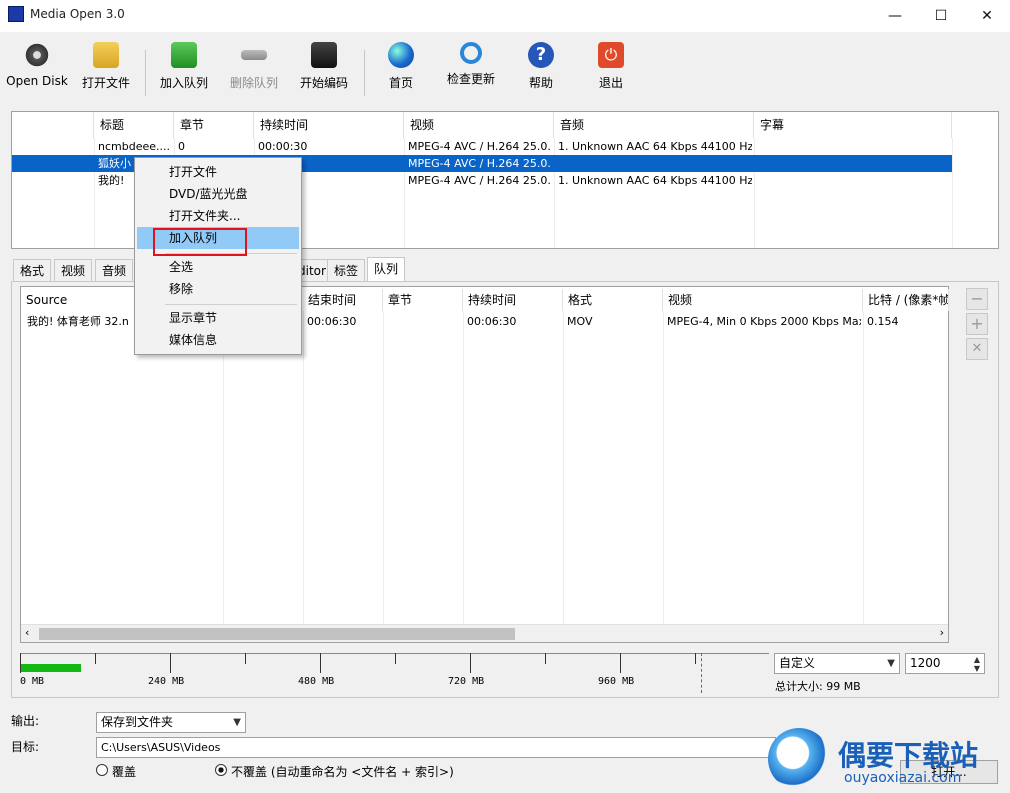 The width and height of the screenshot is (1010, 793). What do you see at coordinates (343, 300) in the screenshot?
I see `column-header: 结束时间` at bounding box center [343, 300].